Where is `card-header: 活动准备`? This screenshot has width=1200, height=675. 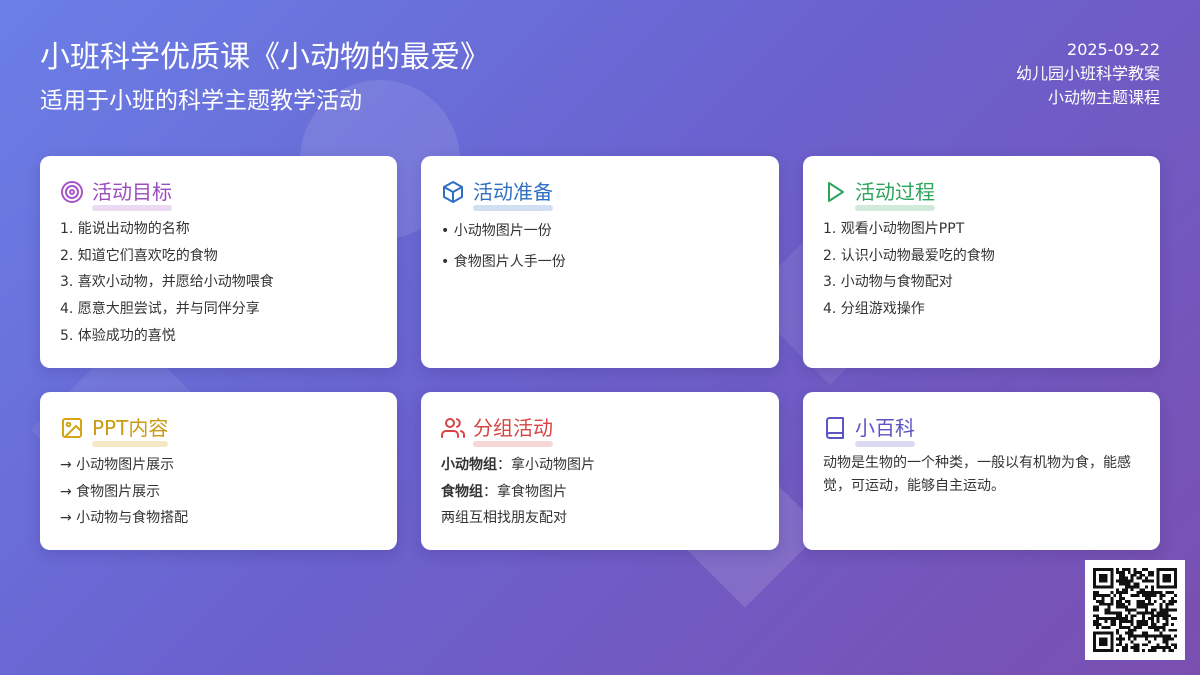 card-header: 活动准备 is located at coordinates (600, 193).